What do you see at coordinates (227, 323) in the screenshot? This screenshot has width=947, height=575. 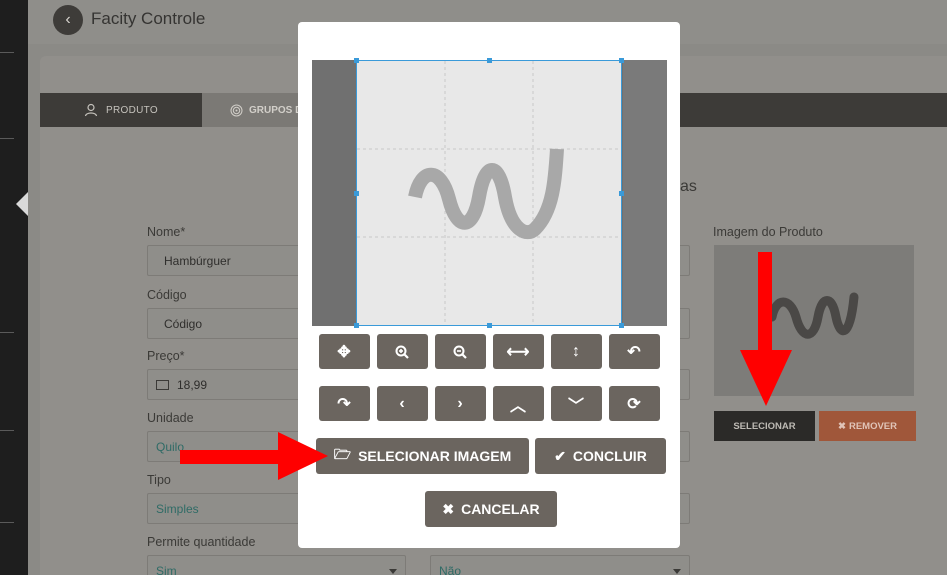 I see `codigo-field: Código` at bounding box center [227, 323].